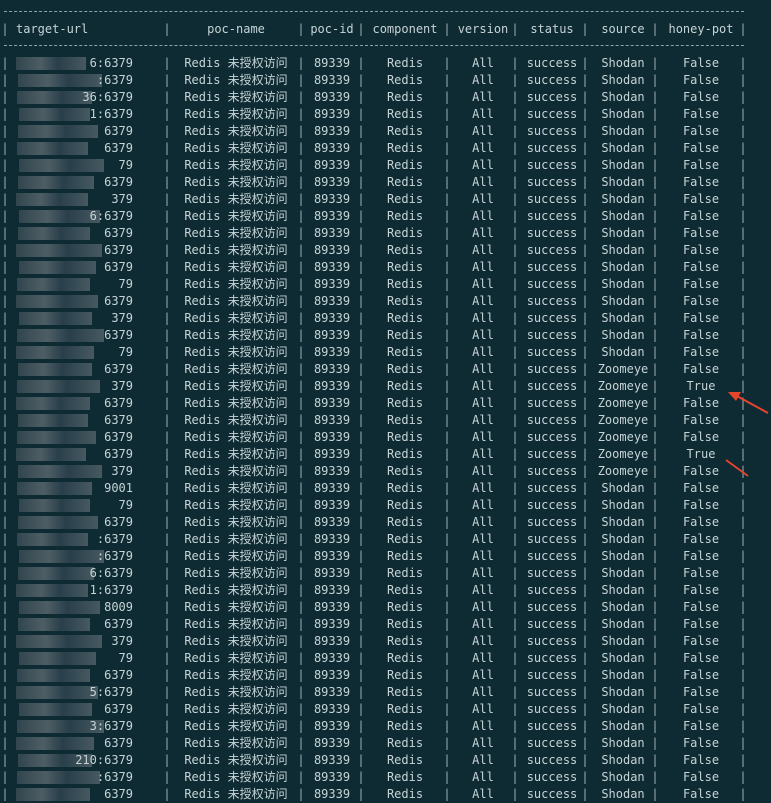  What do you see at coordinates (623, 369) in the screenshot?
I see `cell-source: Zoomeye` at bounding box center [623, 369].